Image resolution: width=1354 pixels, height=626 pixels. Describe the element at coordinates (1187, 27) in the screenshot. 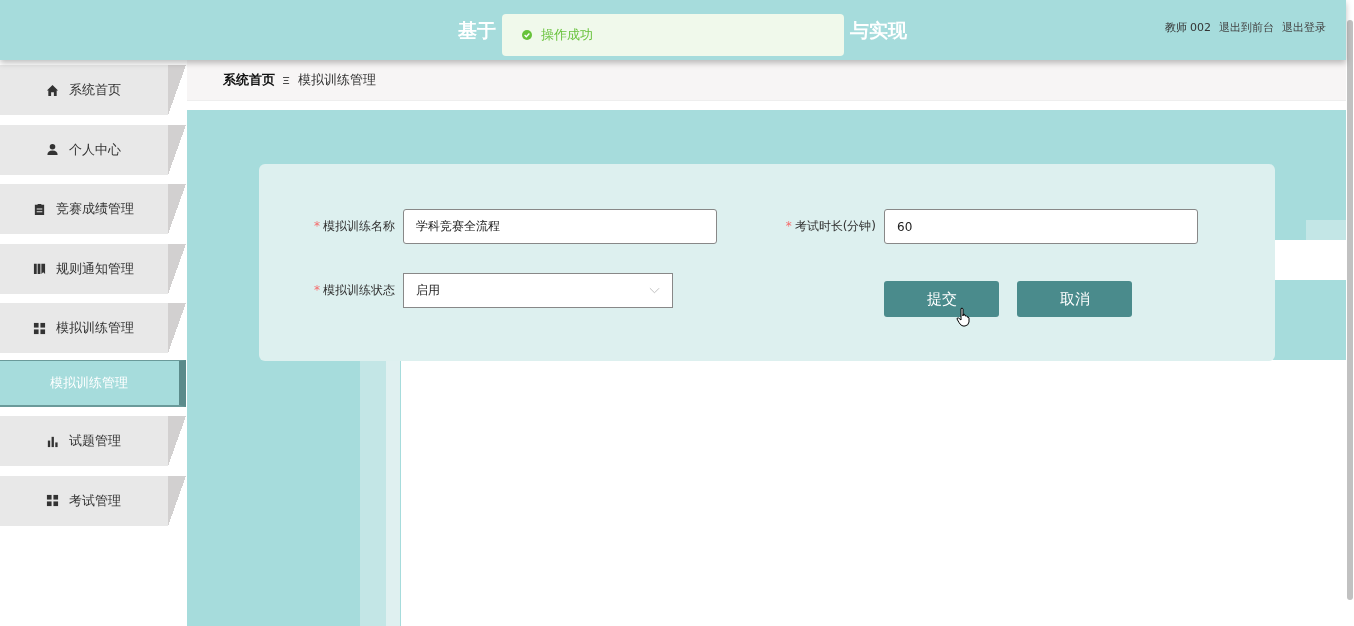

I see `user-name: 教师 002` at that location.